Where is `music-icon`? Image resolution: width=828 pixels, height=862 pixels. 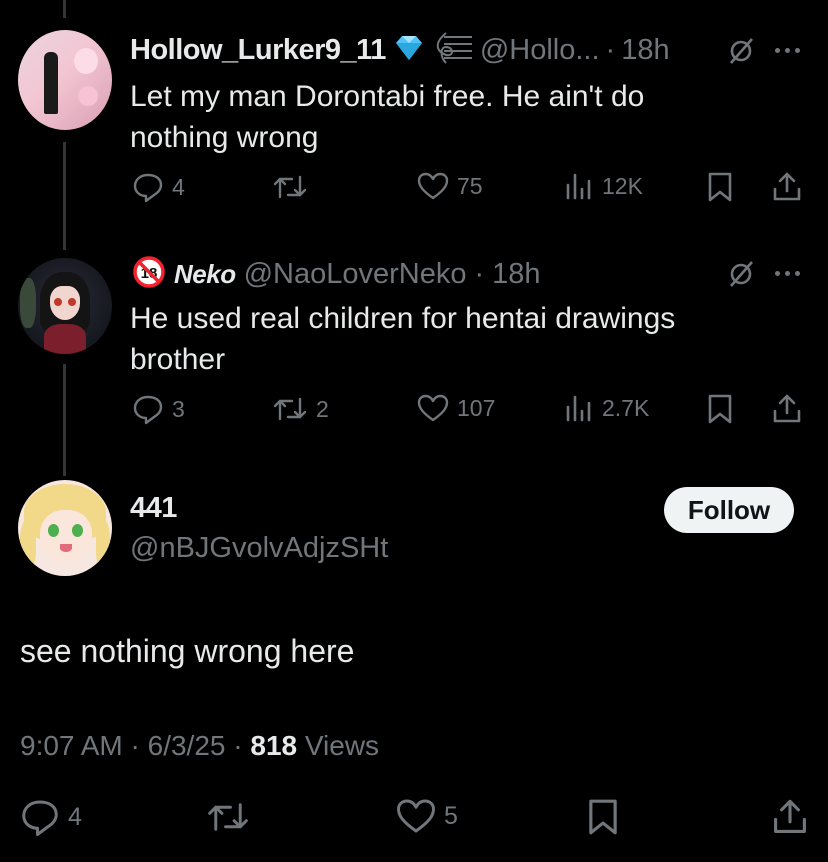 music-icon is located at coordinates (453, 50).